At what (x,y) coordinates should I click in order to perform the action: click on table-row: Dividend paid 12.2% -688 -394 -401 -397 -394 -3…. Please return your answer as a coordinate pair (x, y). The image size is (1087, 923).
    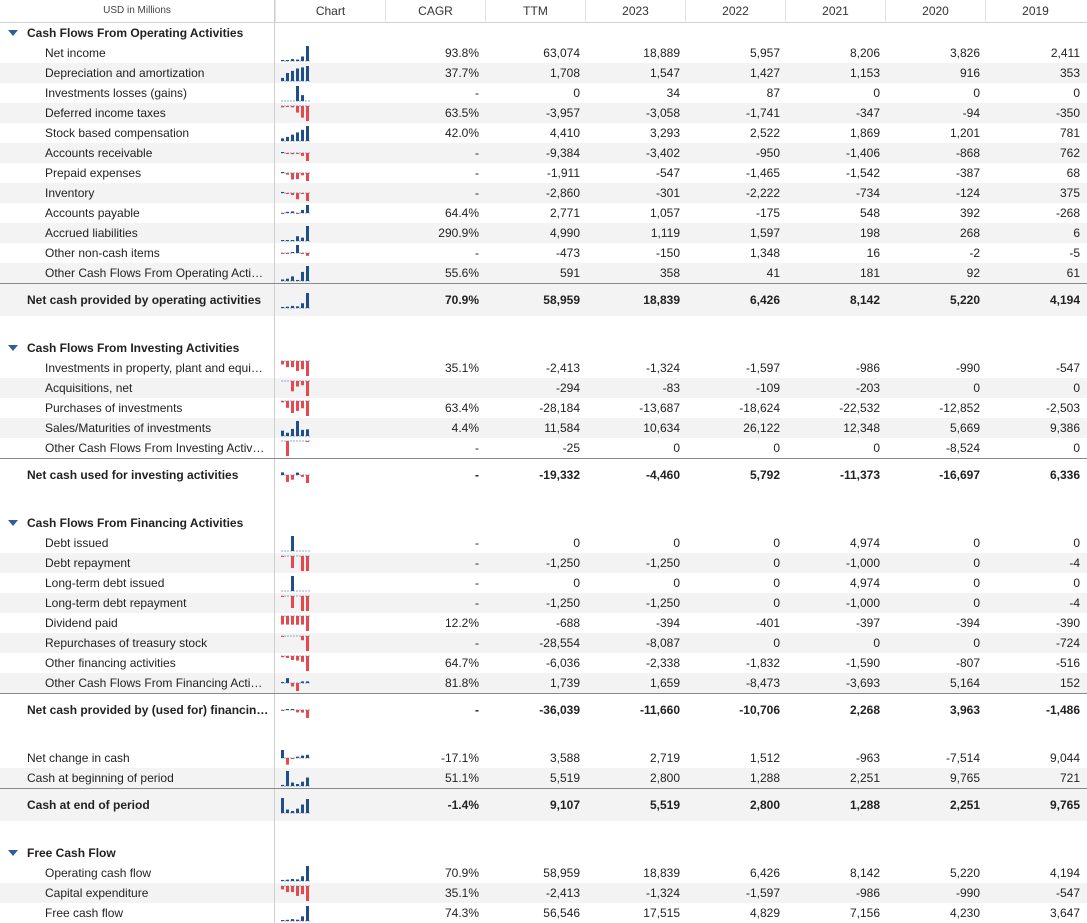
    Looking at the image, I should click on (543, 623).